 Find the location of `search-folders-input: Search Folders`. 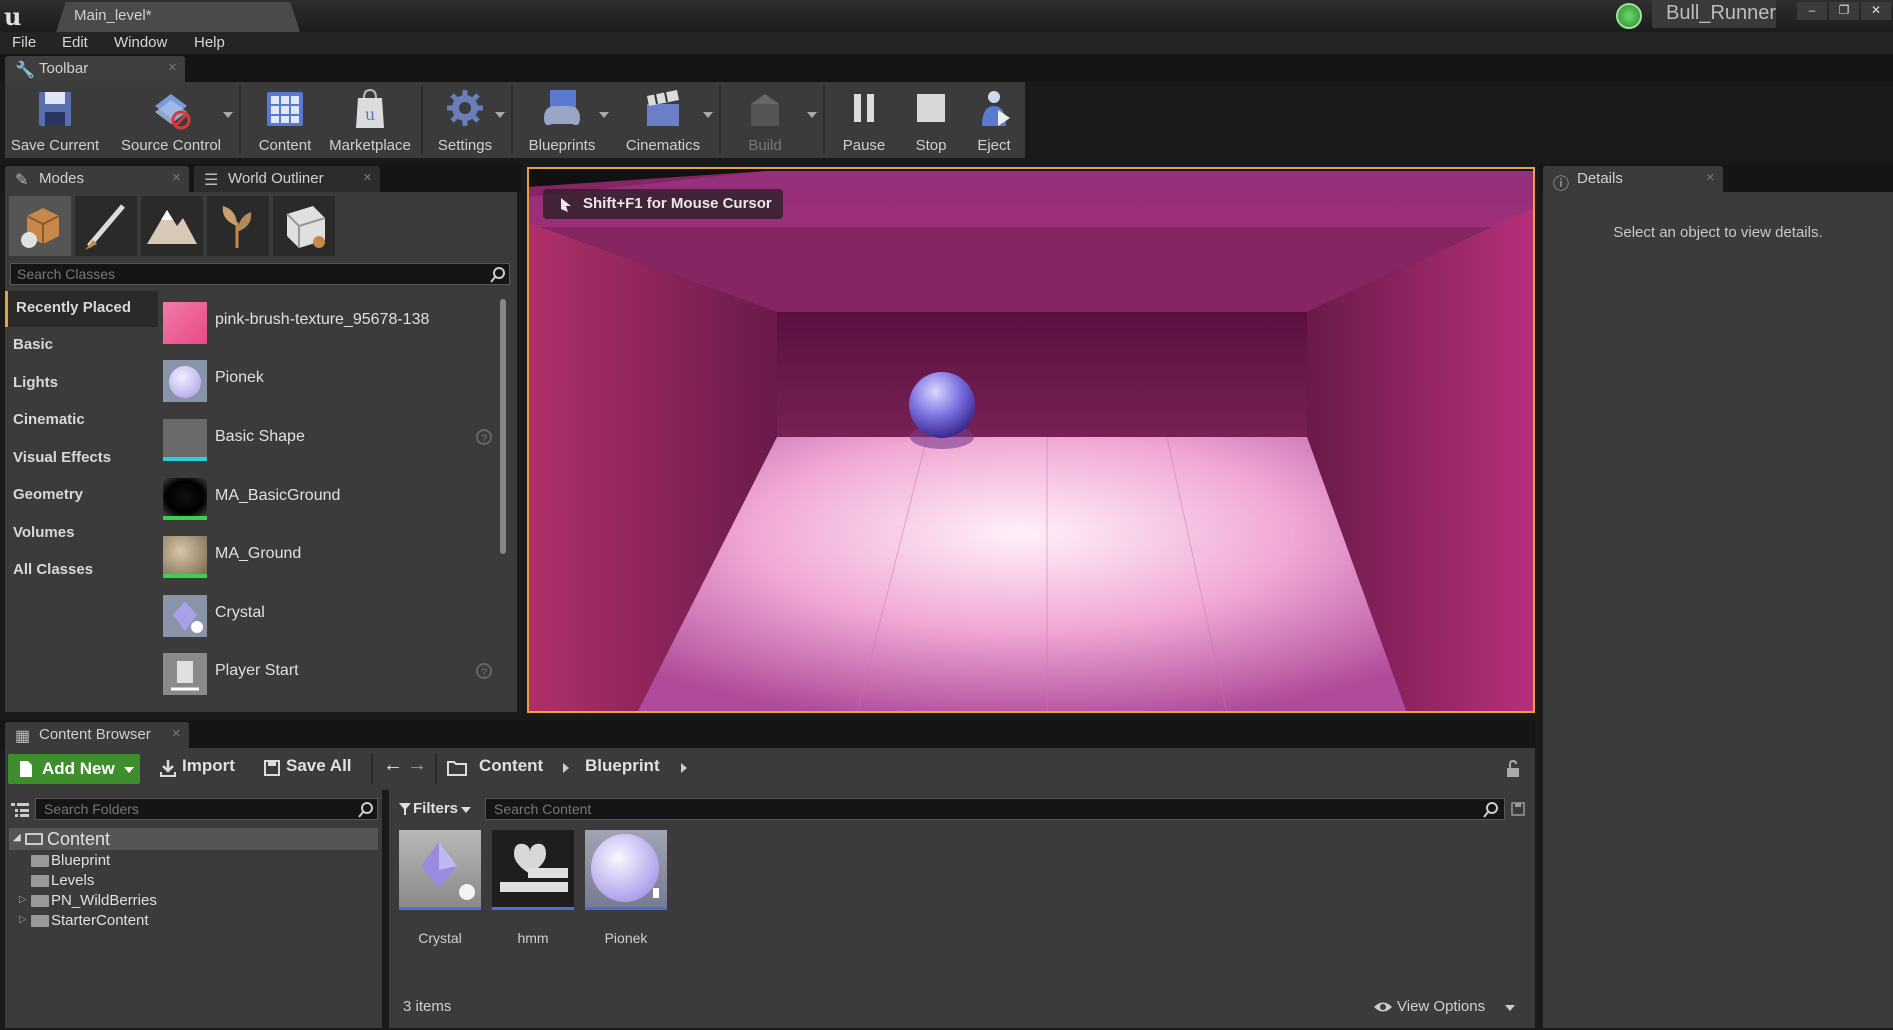

search-folders-input: Search Folders is located at coordinates (206, 809).